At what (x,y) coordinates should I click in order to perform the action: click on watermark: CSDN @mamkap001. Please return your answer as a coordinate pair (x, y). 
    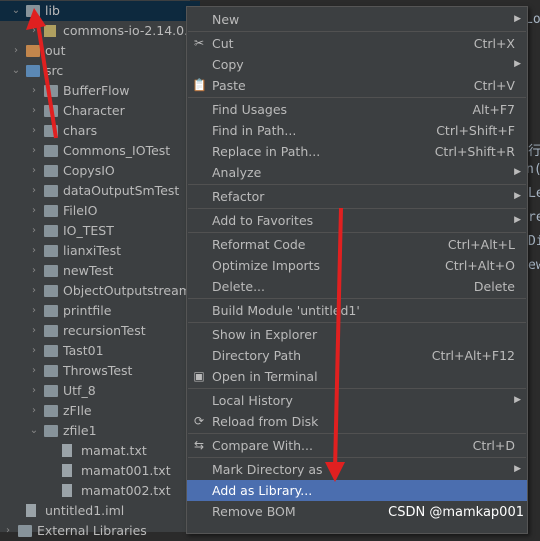
    Looking at the image, I should click on (456, 512).